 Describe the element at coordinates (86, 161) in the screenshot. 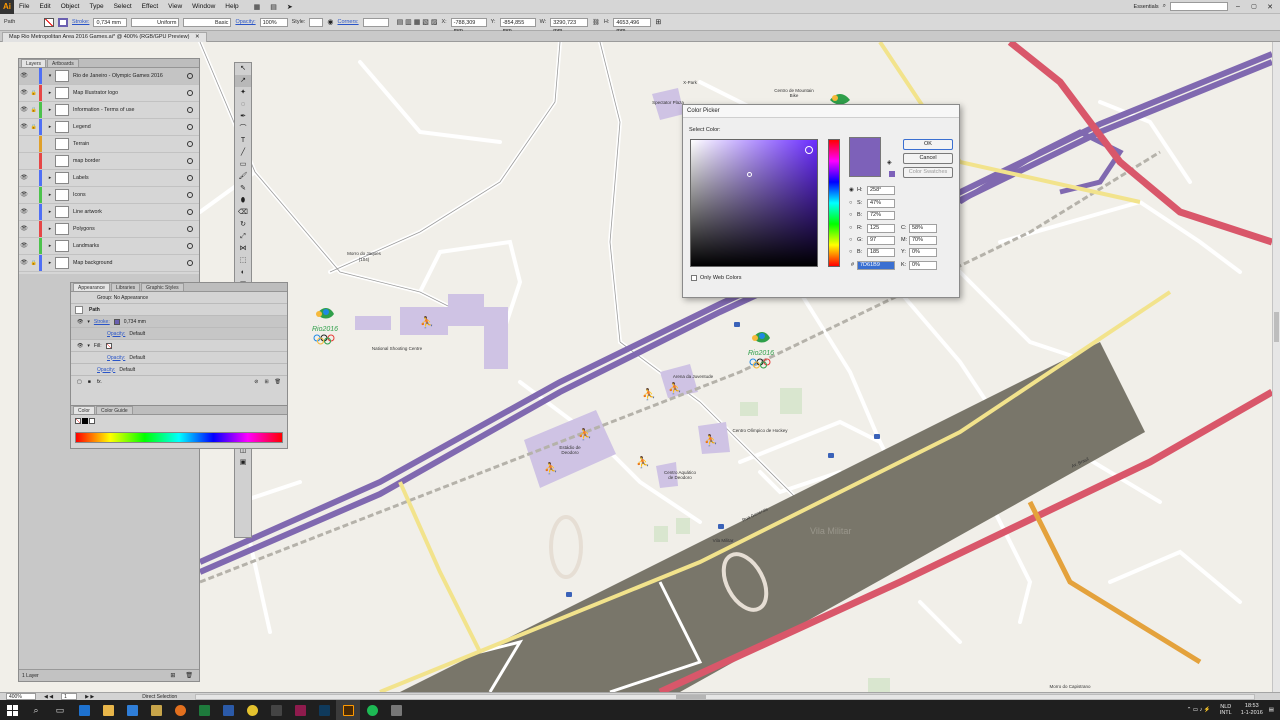

I see `layer-name: map border` at that location.